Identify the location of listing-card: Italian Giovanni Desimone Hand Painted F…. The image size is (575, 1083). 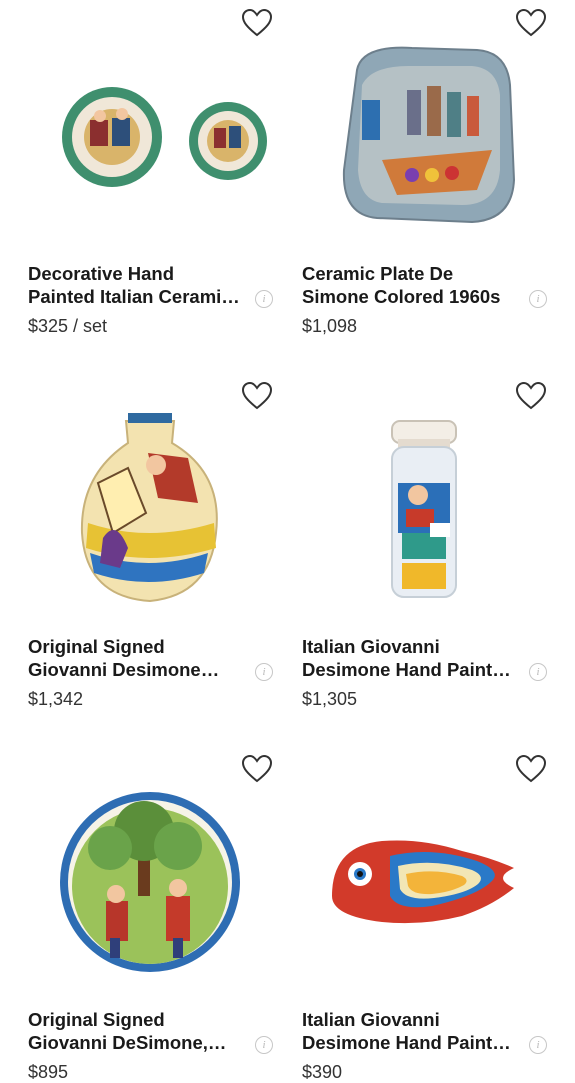
(432, 914).